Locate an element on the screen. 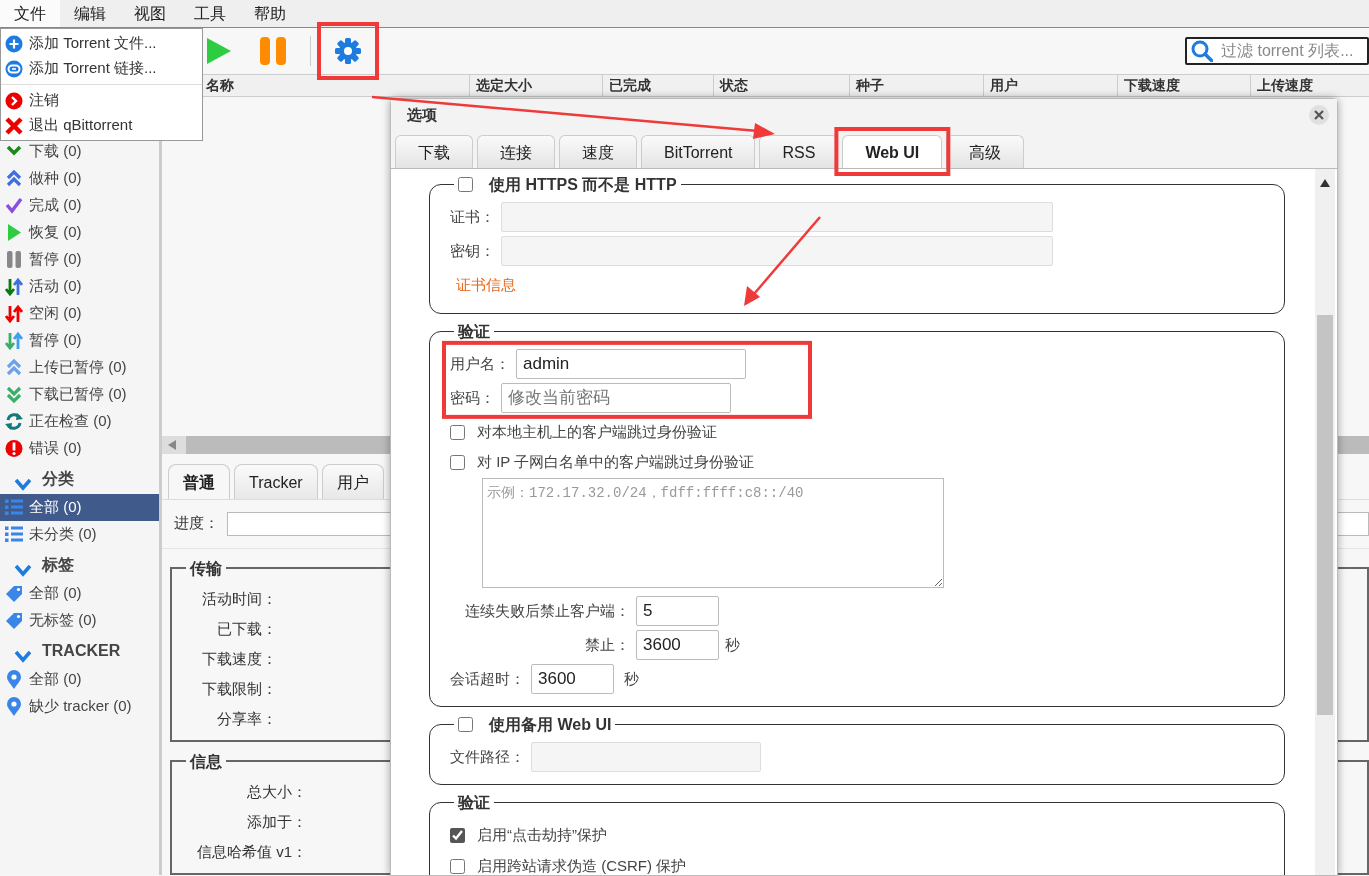 The height and width of the screenshot is (876, 1369). plus-circle-icon is located at coordinates (14, 43).